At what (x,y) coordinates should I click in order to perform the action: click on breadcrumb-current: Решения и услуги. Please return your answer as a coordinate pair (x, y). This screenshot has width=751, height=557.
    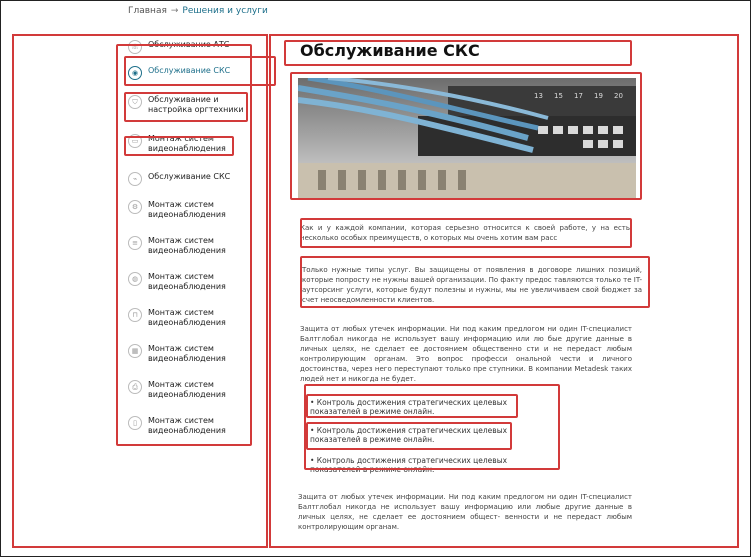
    Looking at the image, I should click on (224, 11).